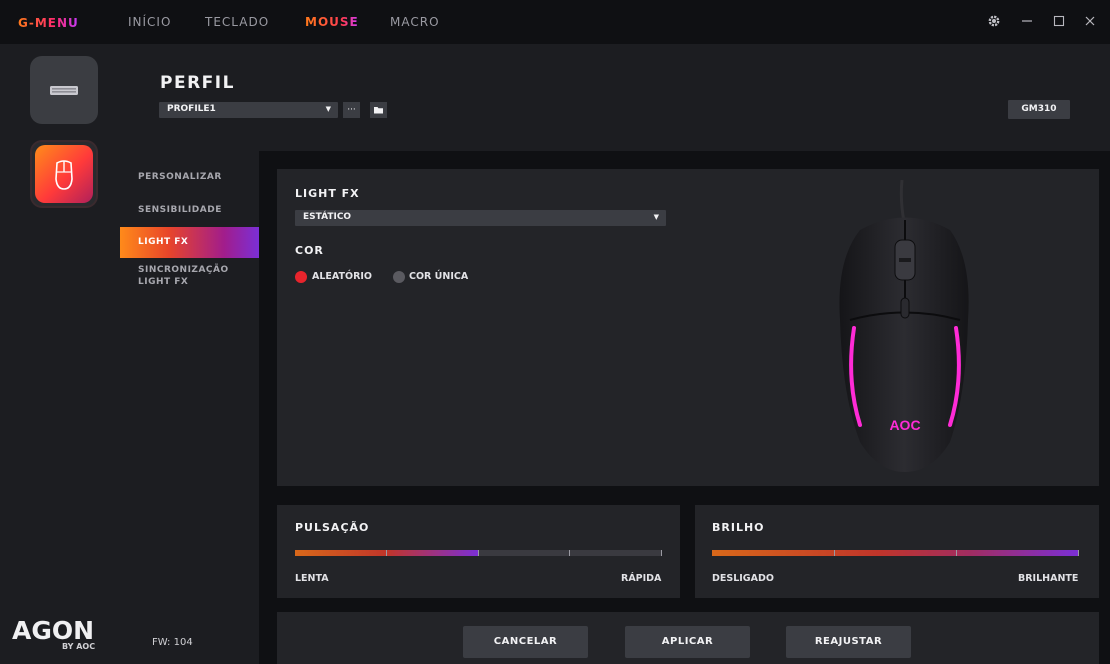  Describe the element at coordinates (163, 242) in the screenshot. I see `submenu-item-lightfx: LIGHT FX` at that location.